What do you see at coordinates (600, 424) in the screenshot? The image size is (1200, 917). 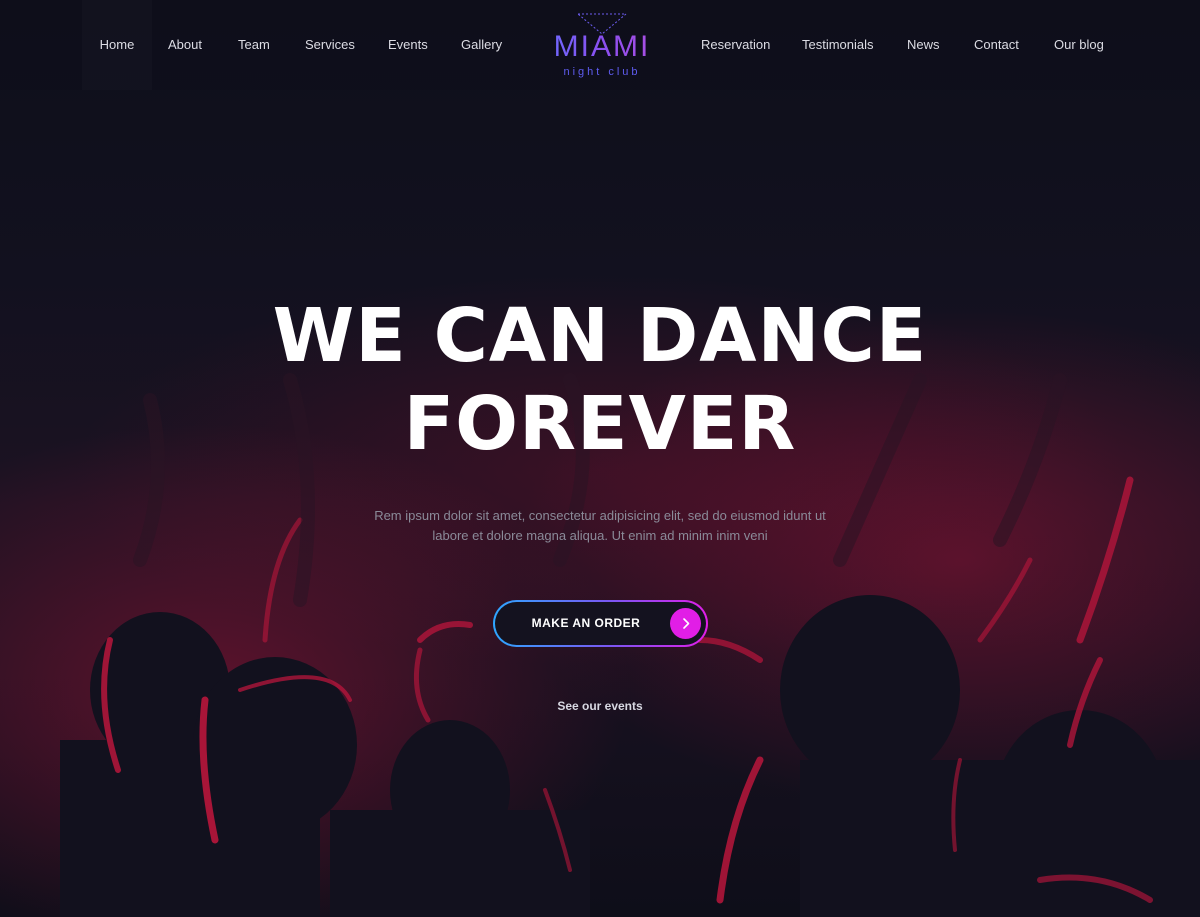 I see `hero-title-line-2: FOREVER` at bounding box center [600, 424].